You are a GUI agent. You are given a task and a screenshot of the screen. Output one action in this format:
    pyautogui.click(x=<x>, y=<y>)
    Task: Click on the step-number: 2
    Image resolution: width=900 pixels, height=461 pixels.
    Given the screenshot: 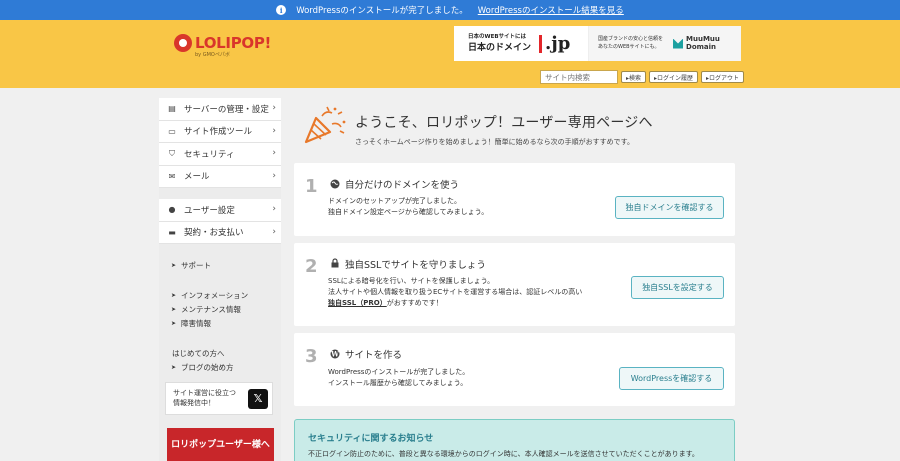 What is the action you would take?
    pyautogui.click(x=311, y=266)
    